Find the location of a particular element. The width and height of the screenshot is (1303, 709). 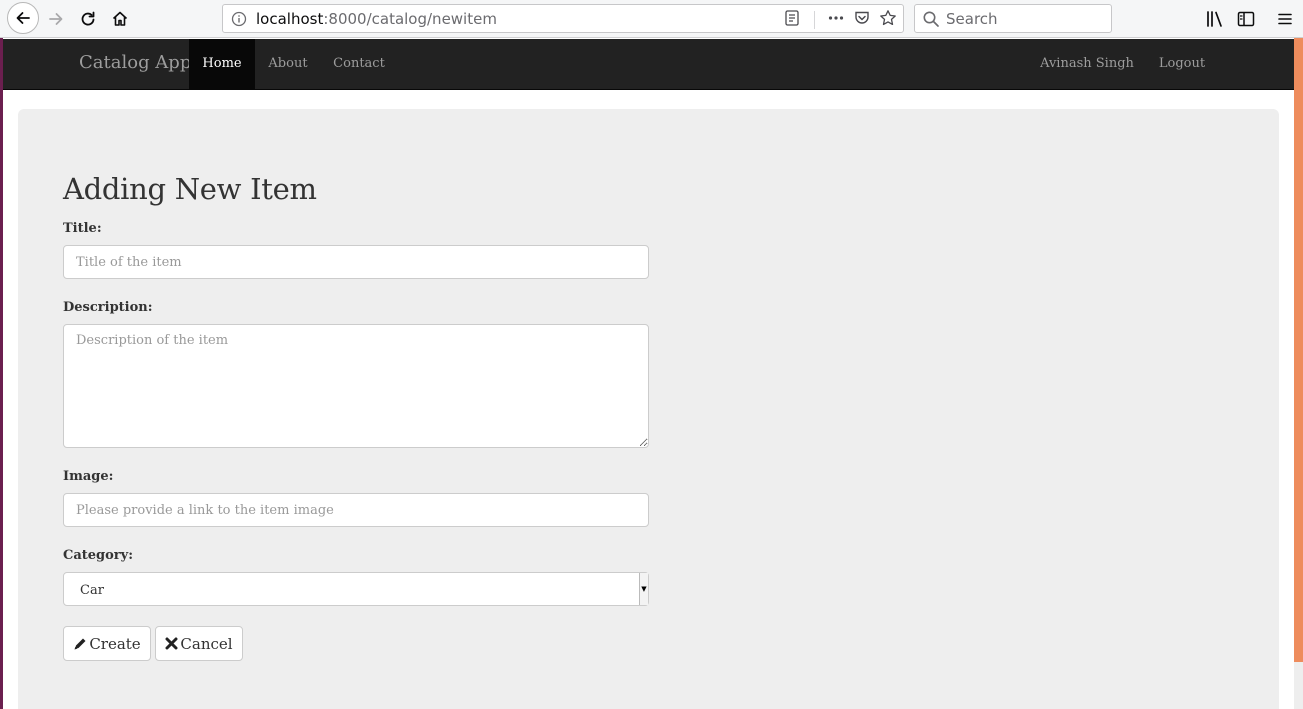

browser-toolbar: localhost:8000/catalog/newitem Search is located at coordinates (651, 19).